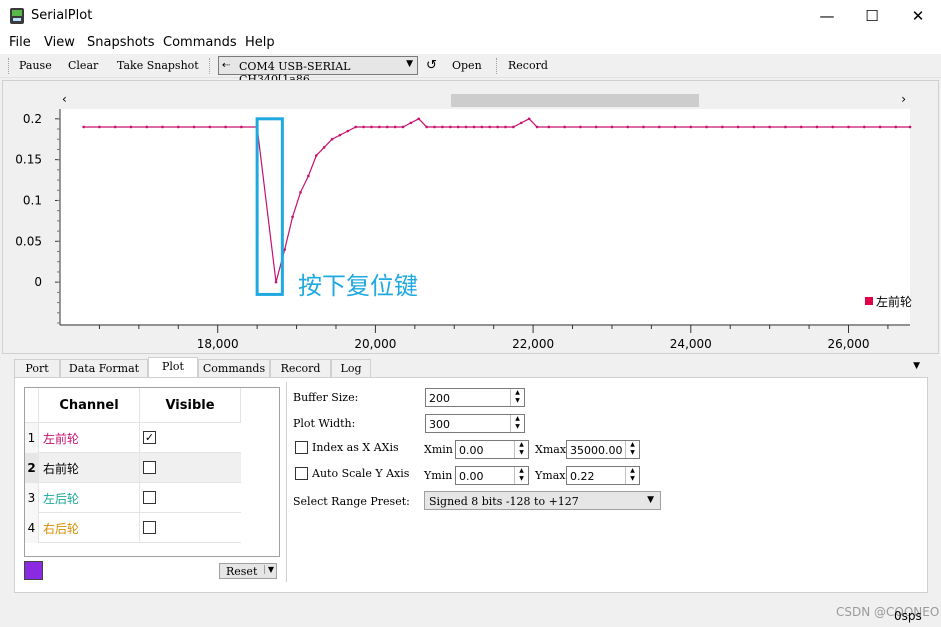 This screenshot has width=941, height=627. I want to click on tab-record: Record, so click(300, 368).